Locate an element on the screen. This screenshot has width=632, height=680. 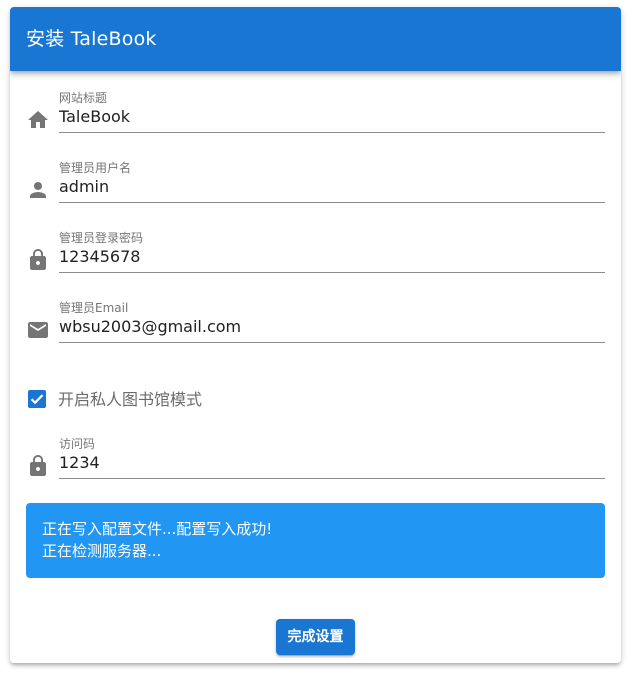
checkbox-checked-icon is located at coordinates (37, 399).